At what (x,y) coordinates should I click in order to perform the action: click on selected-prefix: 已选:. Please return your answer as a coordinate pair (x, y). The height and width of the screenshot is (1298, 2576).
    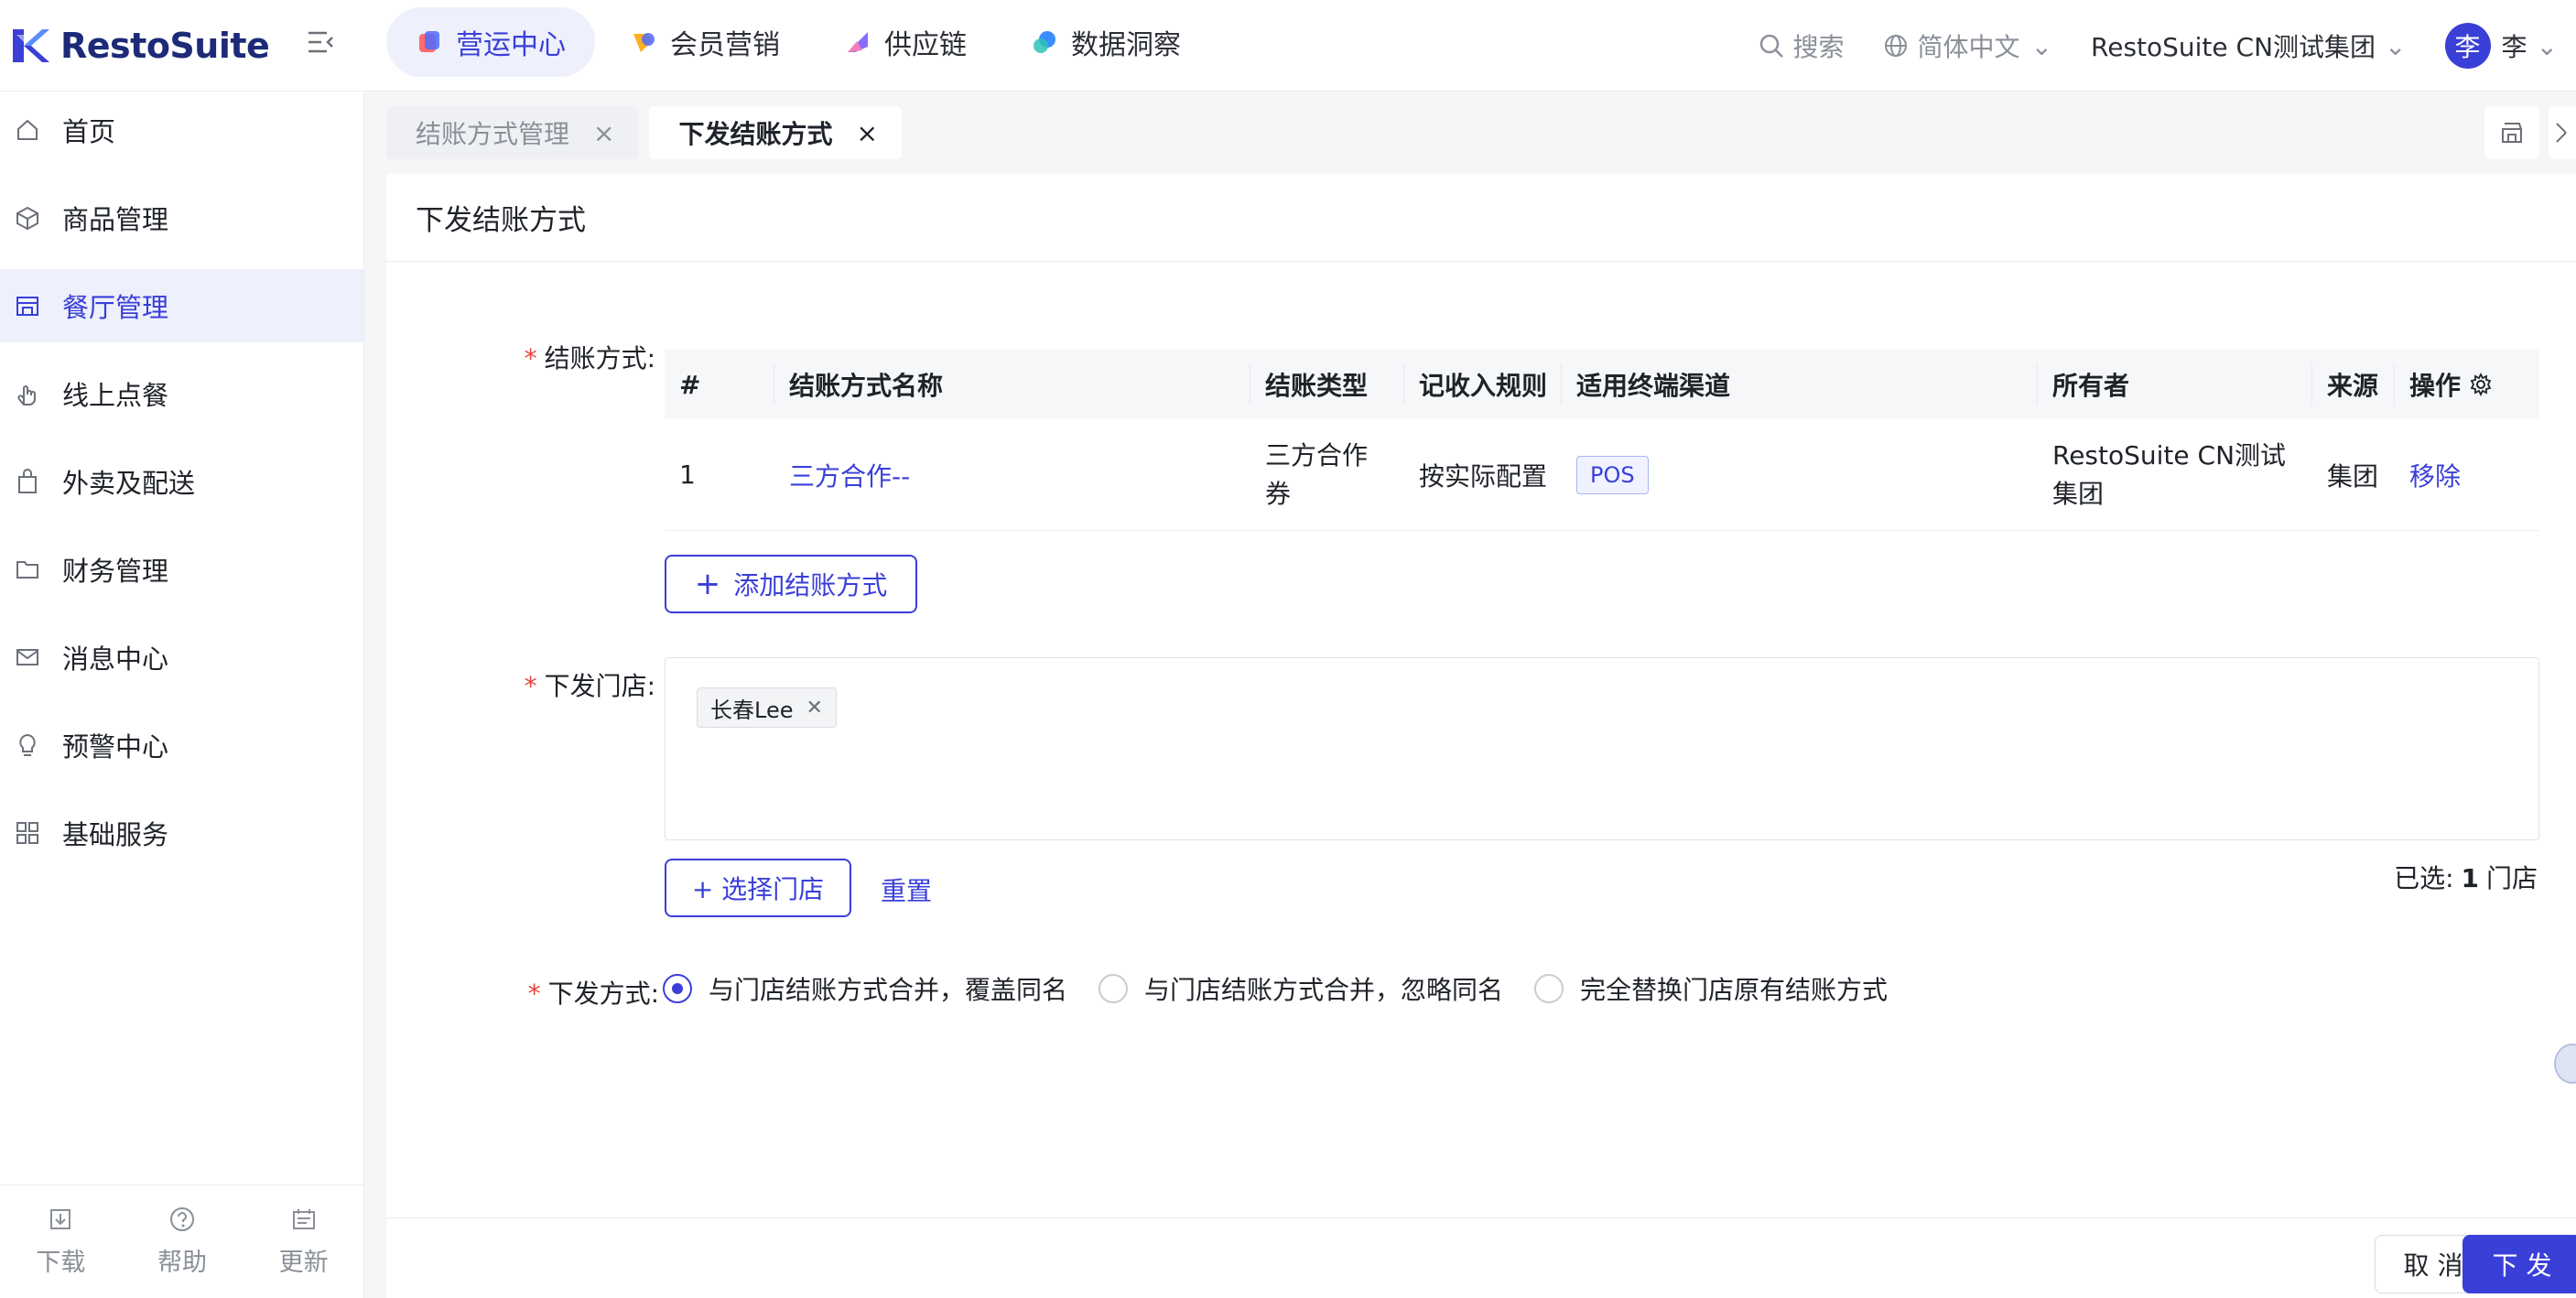
    Looking at the image, I should click on (2424, 878).